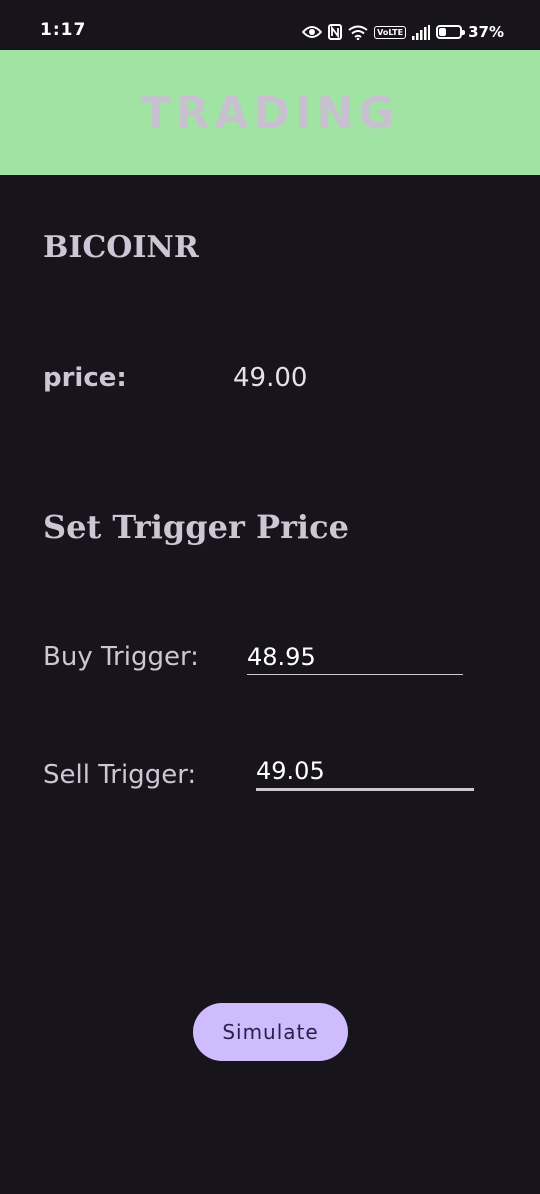 Image resolution: width=540 pixels, height=1194 pixels. I want to click on app-title: TRADING, so click(270, 113).